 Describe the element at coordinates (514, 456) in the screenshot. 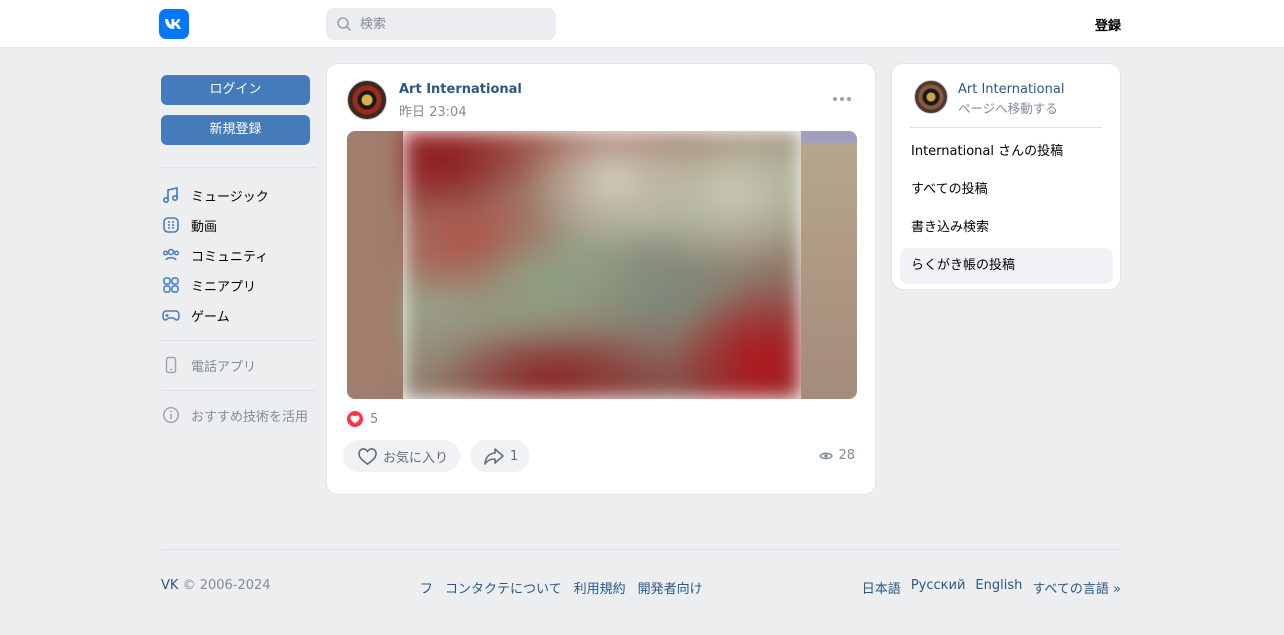

I see `shares-count: 1` at that location.